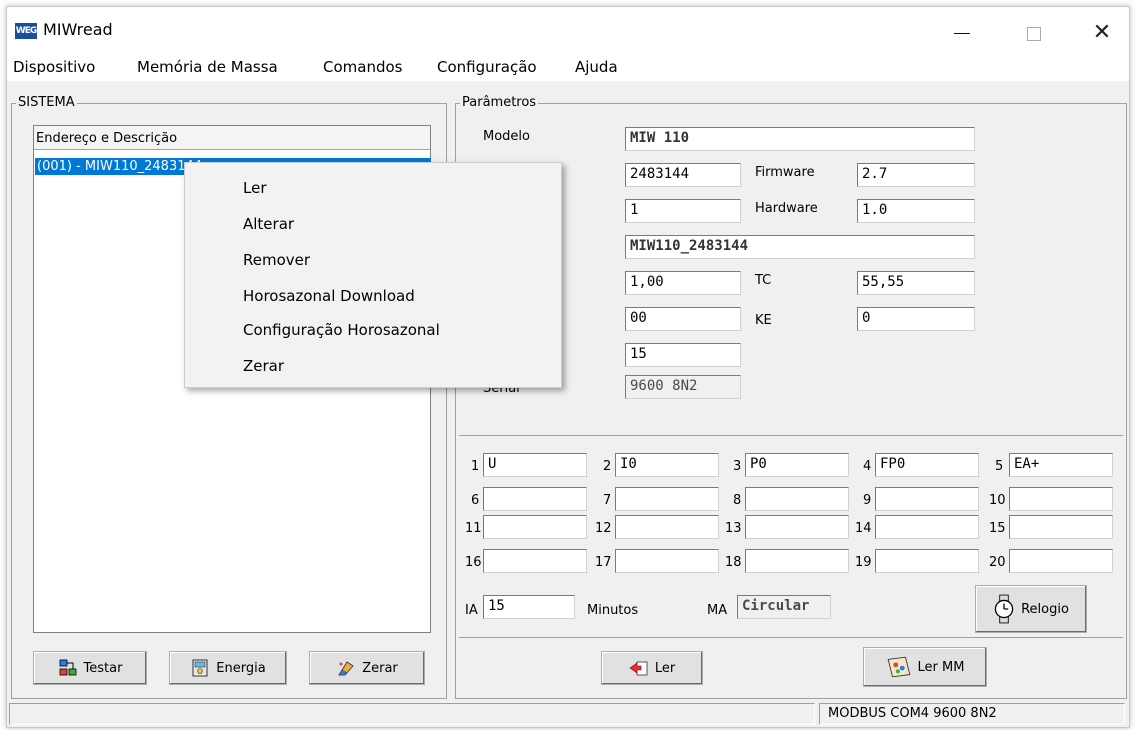 This screenshot has width=1136, height=730. What do you see at coordinates (916, 175) in the screenshot?
I see `firmware-field: 2.7` at bounding box center [916, 175].